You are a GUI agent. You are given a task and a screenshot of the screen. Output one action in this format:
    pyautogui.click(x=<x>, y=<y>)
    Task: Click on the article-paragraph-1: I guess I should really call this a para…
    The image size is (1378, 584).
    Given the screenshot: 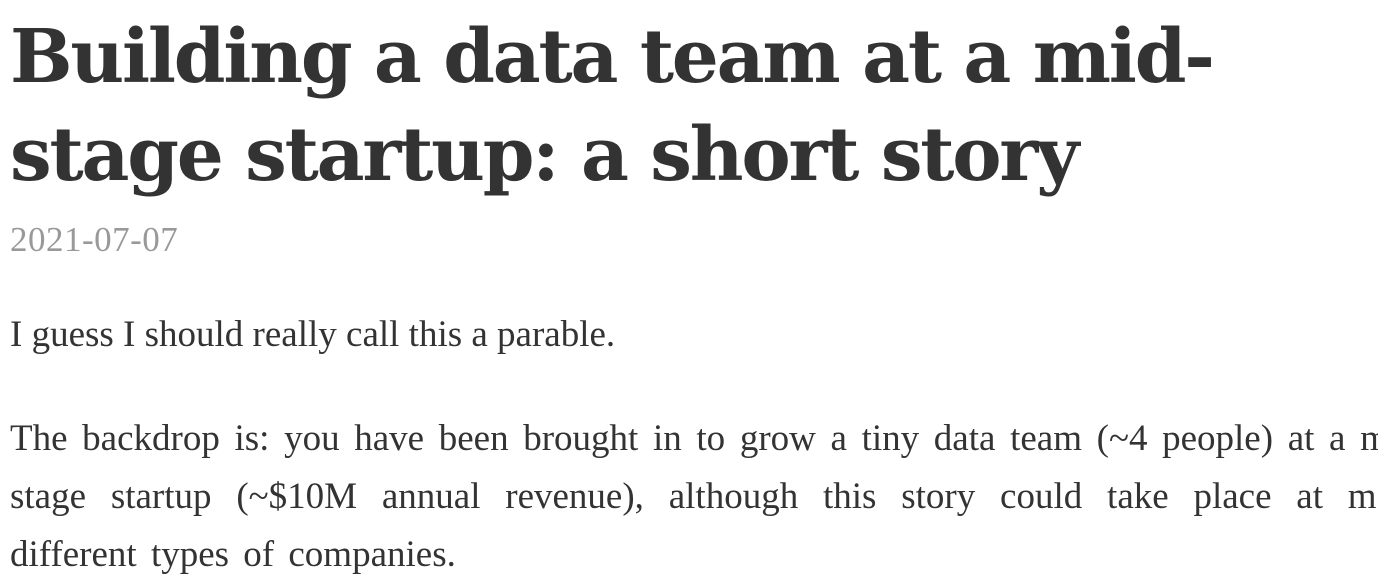 What is the action you would take?
    pyautogui.click(x=313, y=334)
    